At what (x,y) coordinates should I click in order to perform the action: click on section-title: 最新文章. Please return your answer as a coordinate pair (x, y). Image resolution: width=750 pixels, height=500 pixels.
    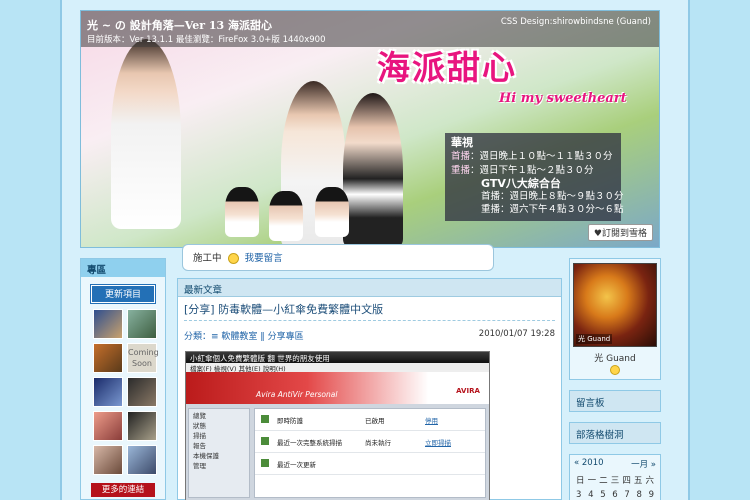
    Looking at the image, I should click on (369, 288).